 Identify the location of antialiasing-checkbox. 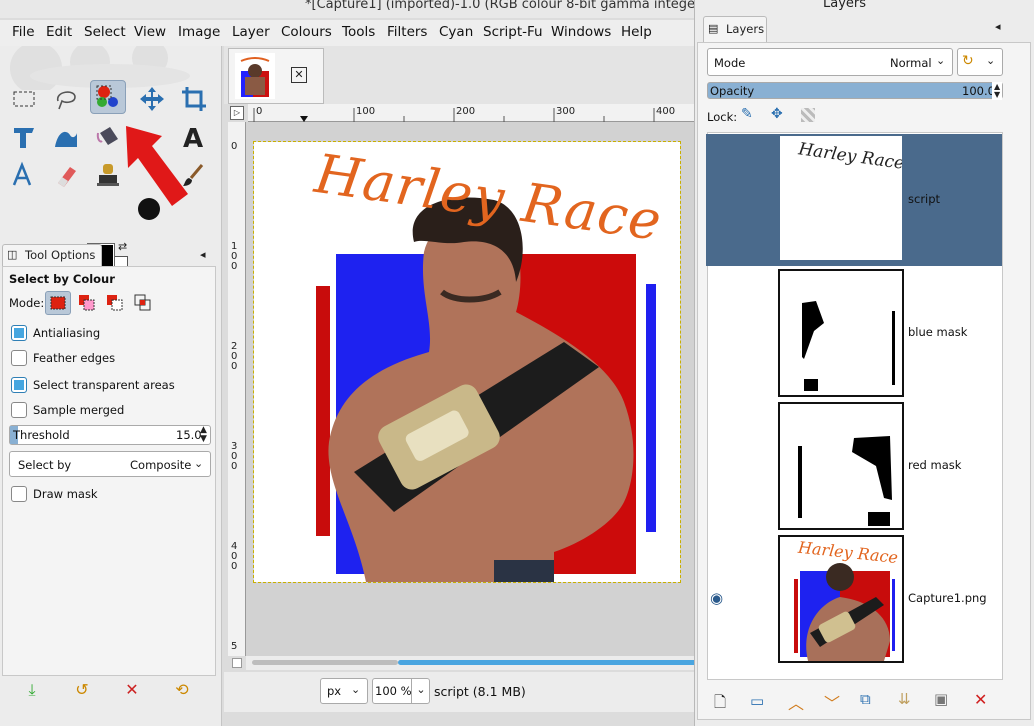
(19, 333).